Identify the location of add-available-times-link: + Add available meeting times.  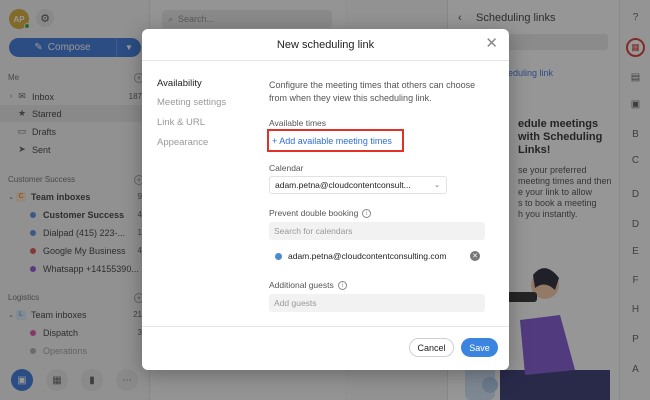
(335, 140).